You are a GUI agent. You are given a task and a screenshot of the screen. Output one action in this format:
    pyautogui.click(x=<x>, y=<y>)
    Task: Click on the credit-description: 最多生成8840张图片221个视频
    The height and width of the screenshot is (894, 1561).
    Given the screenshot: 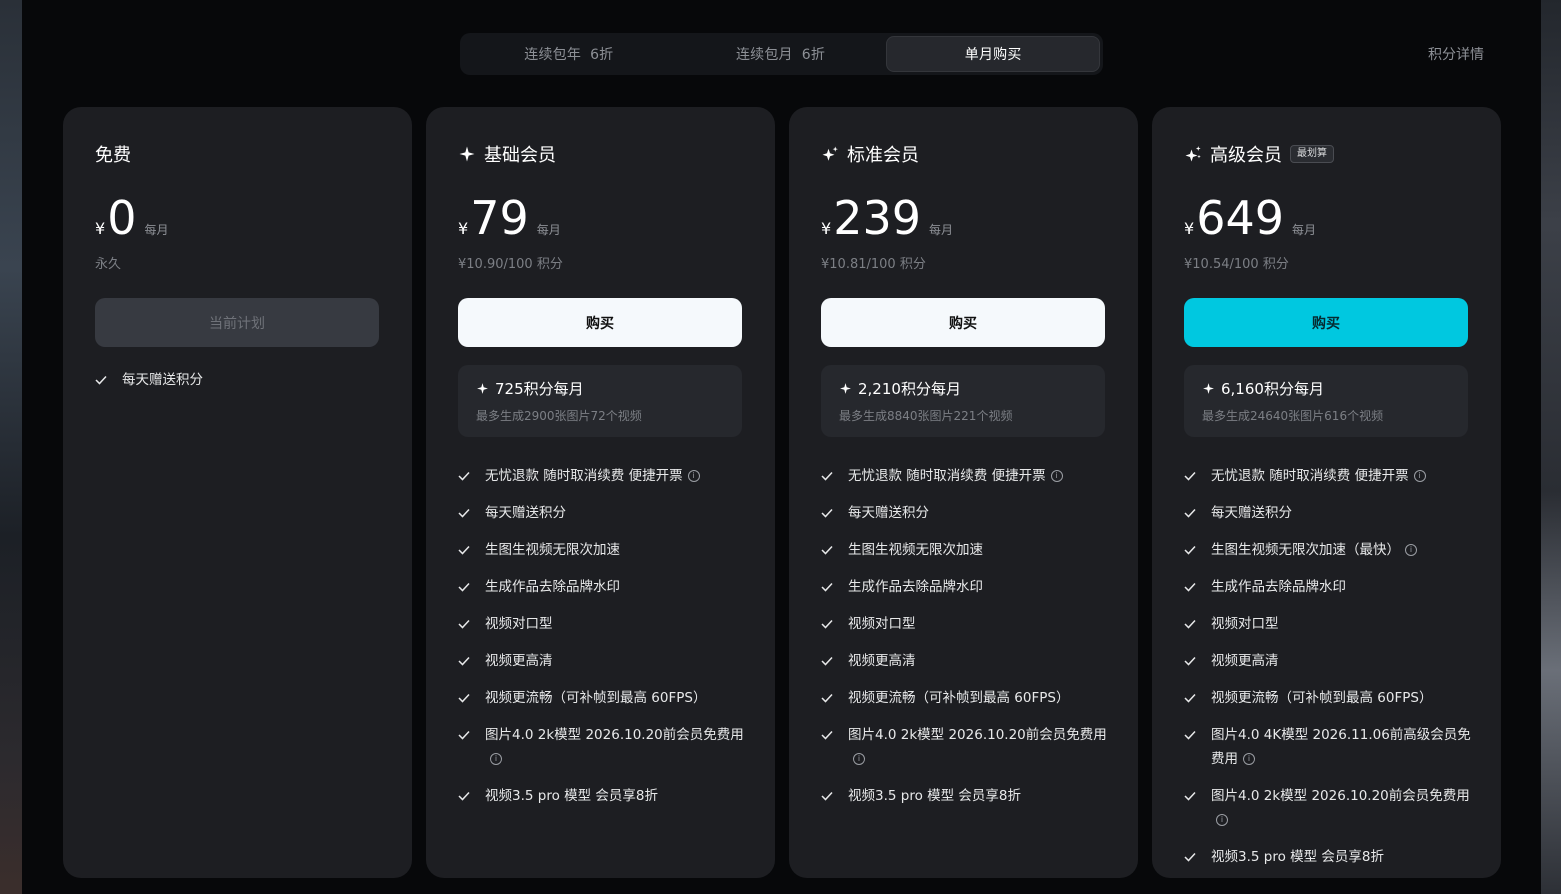 What is the action you would take?
    pyautogui.click(x=926, y=416)
    